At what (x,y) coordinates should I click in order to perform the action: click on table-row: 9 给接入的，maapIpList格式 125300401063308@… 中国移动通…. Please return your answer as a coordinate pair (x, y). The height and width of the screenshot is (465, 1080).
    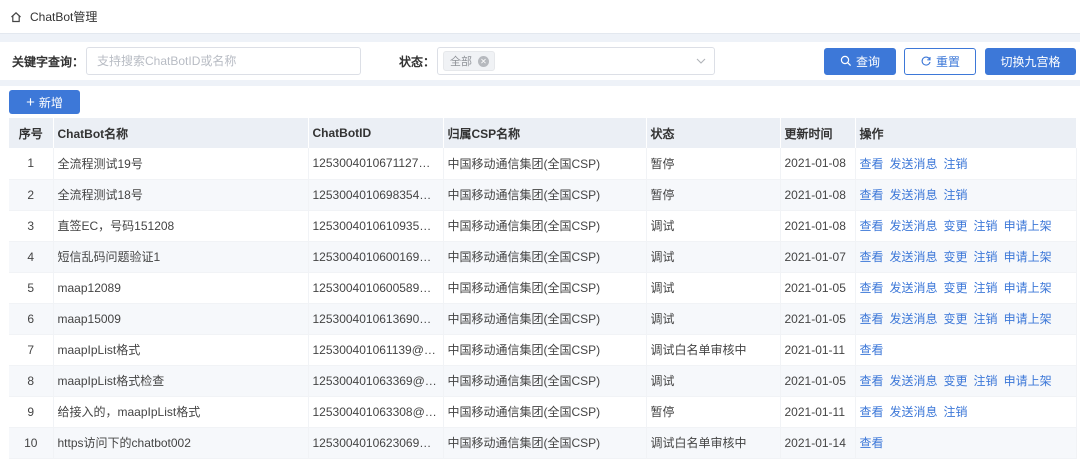
    Looking at the image, I should click on (543, 412).